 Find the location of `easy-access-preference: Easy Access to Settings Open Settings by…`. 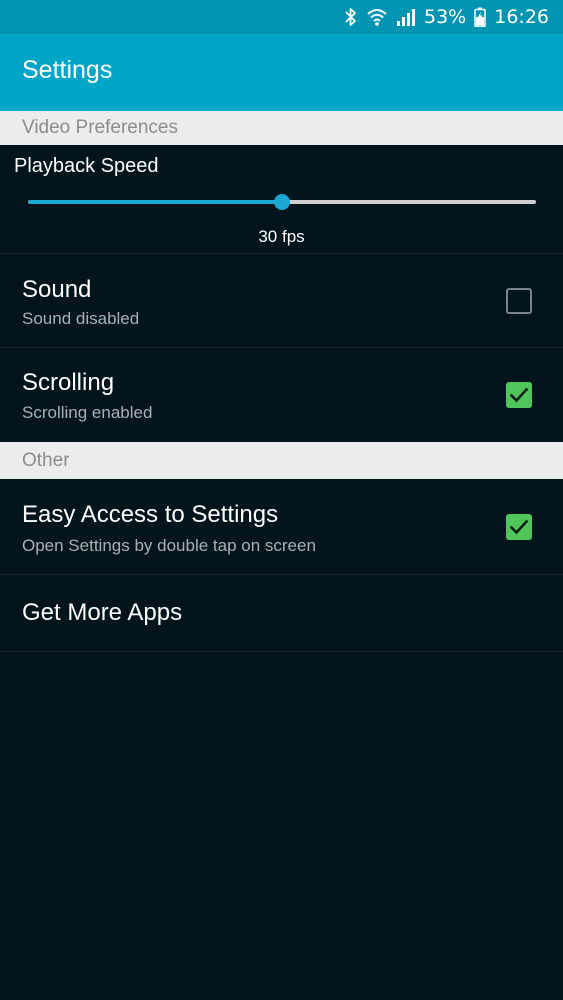

easy-access-preference: Easy Access to Settings Open Settings by… is located at coordinates (281, 527).